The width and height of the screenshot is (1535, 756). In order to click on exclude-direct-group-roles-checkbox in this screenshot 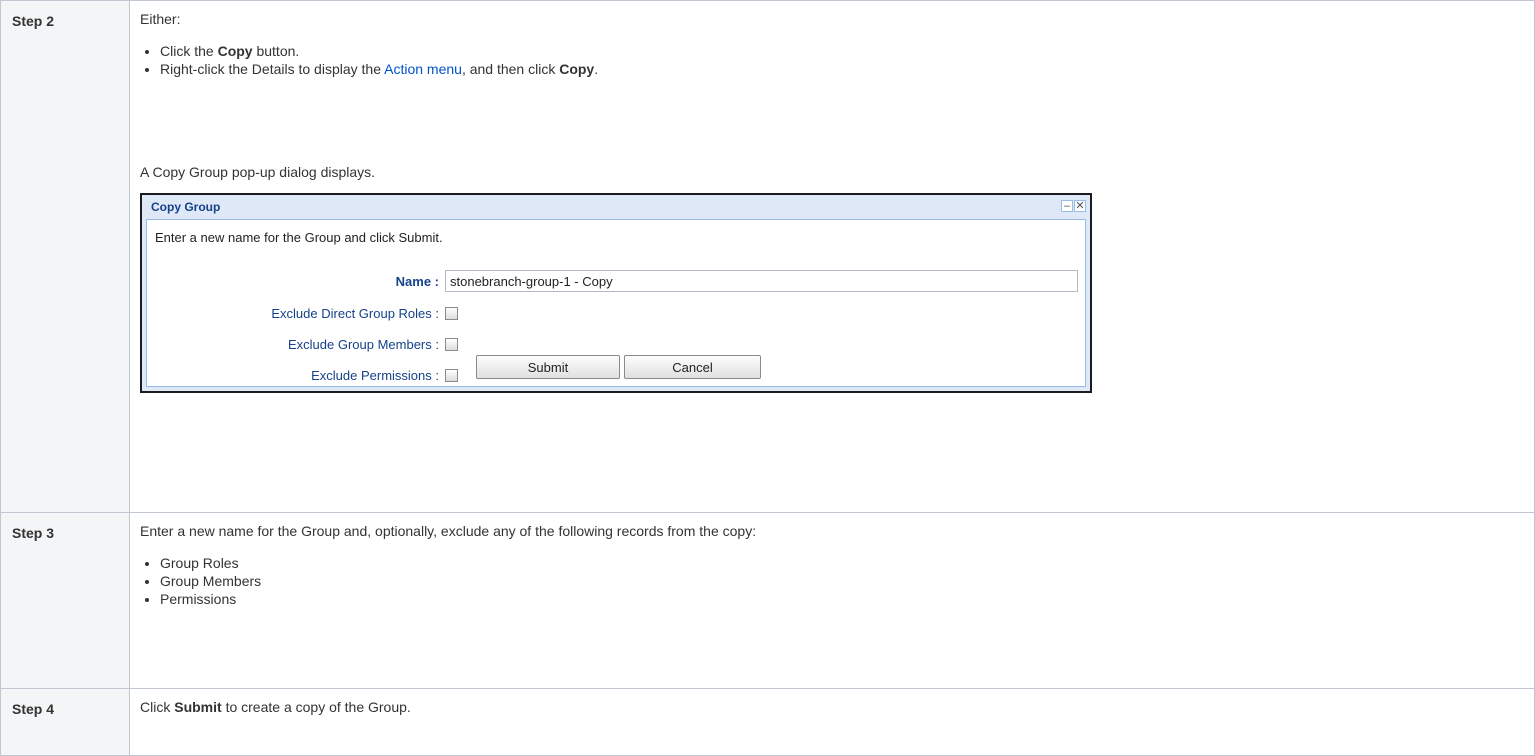, I will do `click(451, 313)`.